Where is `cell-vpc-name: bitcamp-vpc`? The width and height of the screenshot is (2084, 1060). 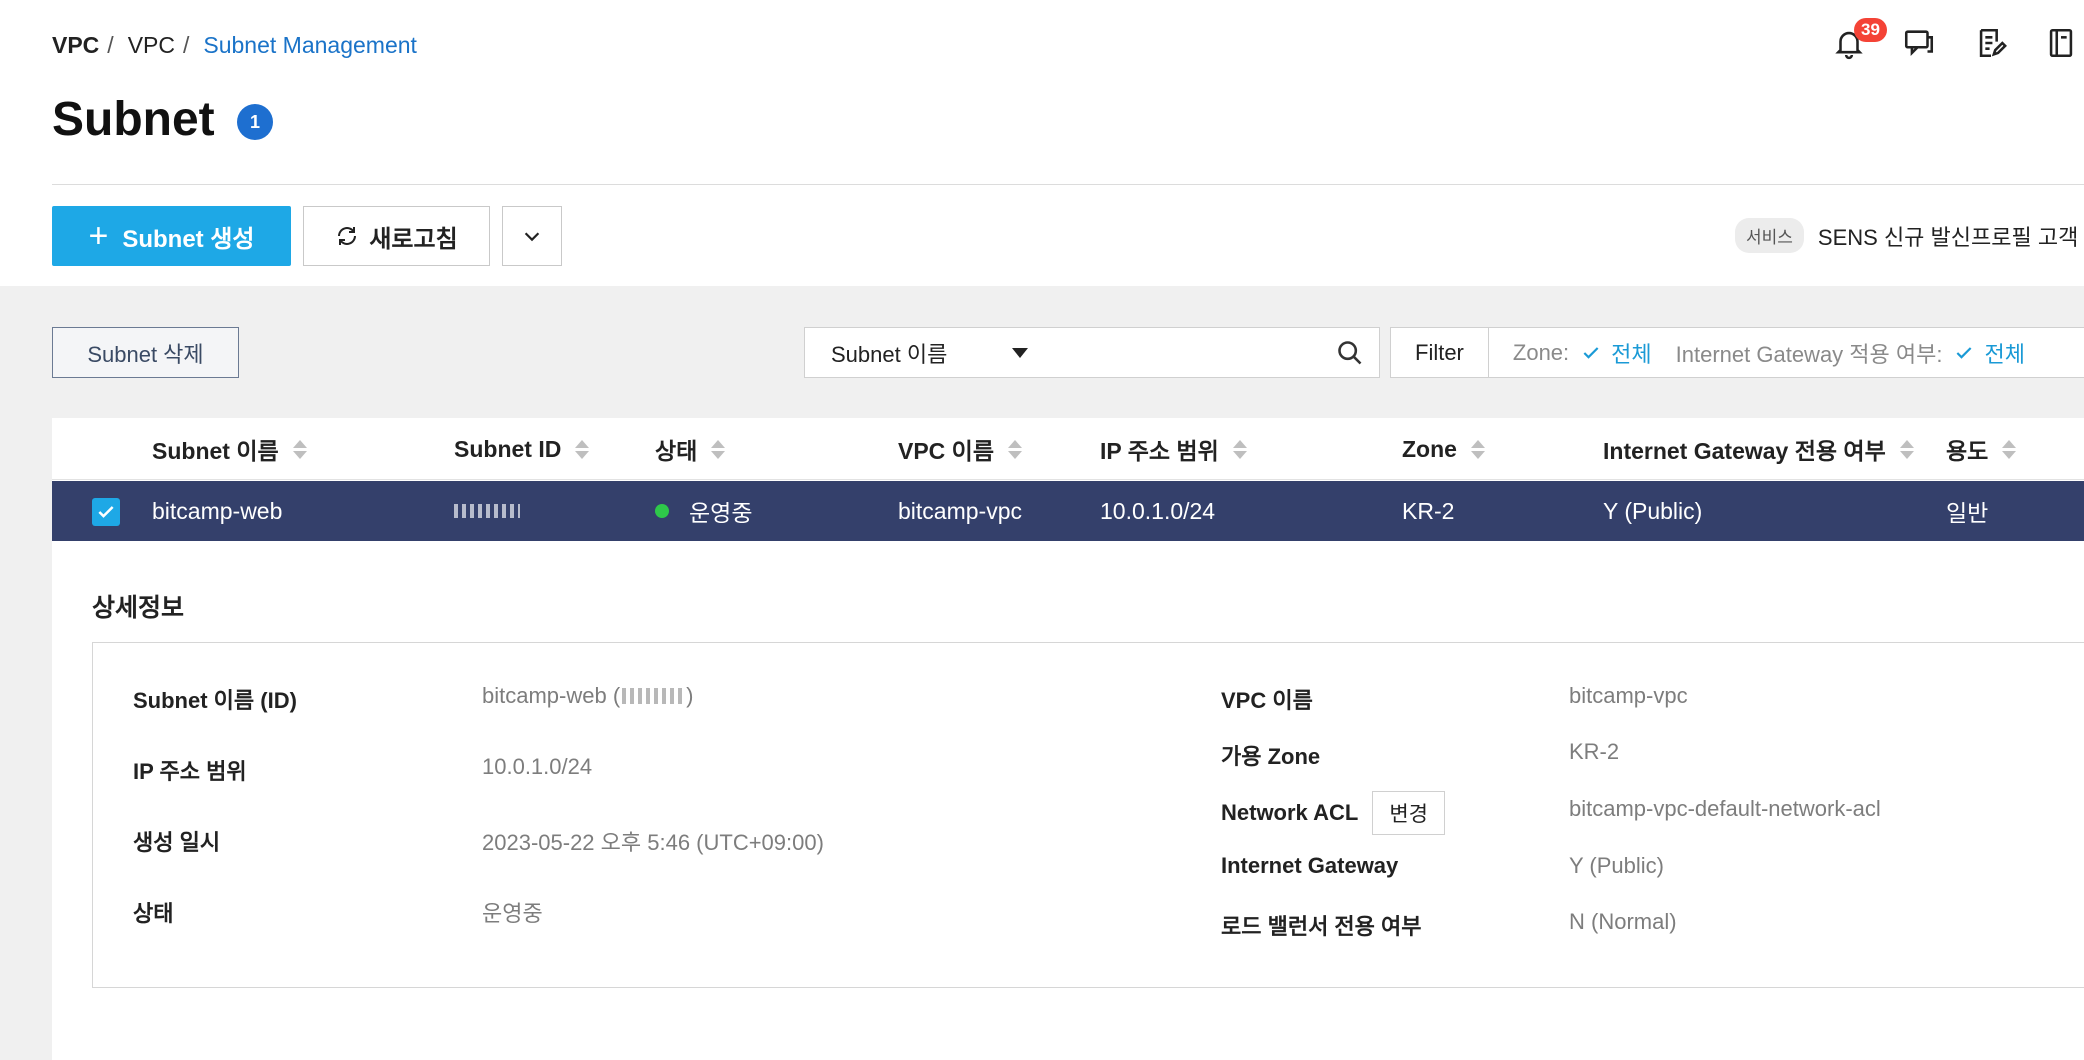
cell-vpc-name: bitcamp-vpc is located at coordinates (960, 510).